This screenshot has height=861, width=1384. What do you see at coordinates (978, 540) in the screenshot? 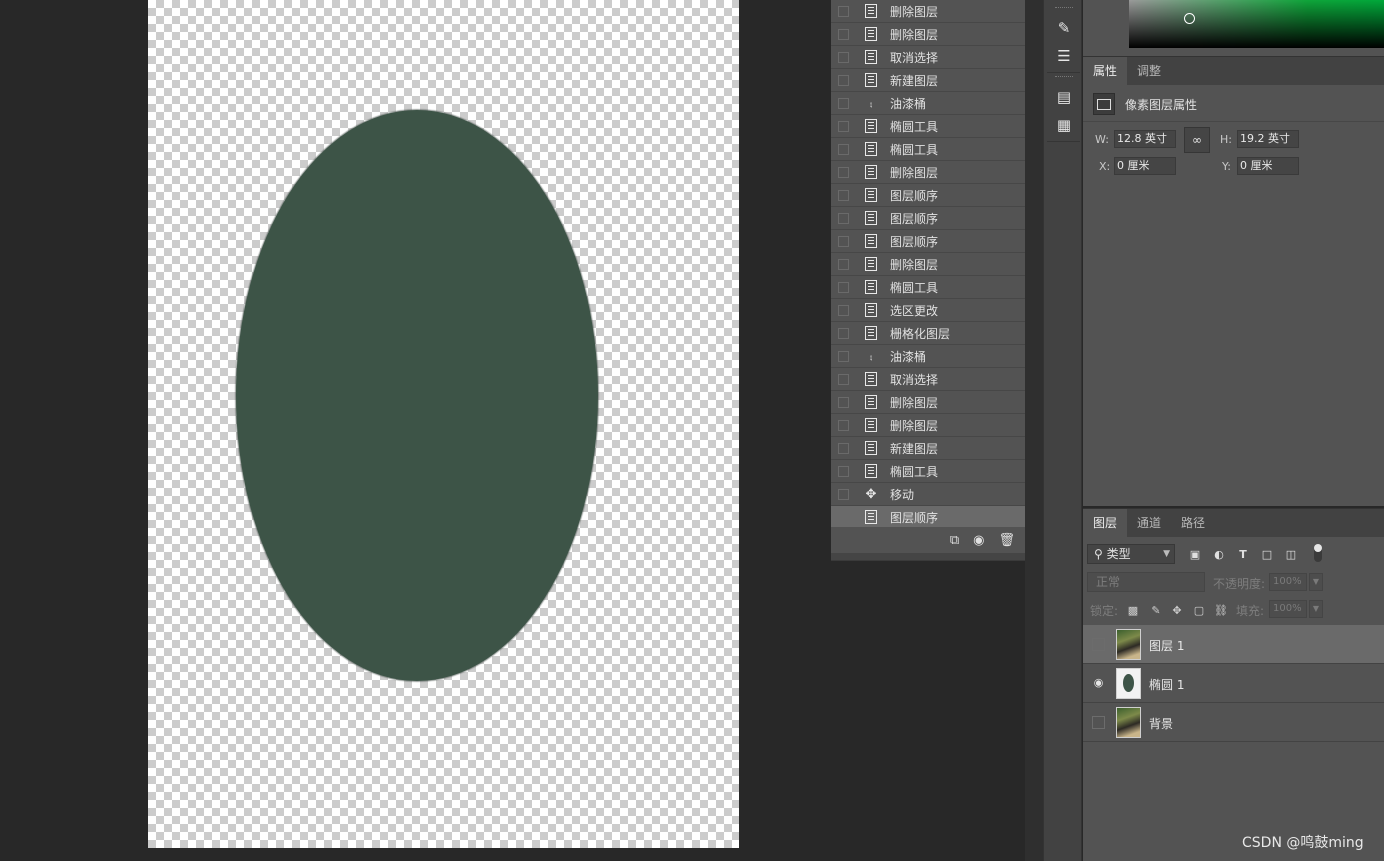
I see `camera-snapshot-icon: ◉` at bounding box center [978, 540].